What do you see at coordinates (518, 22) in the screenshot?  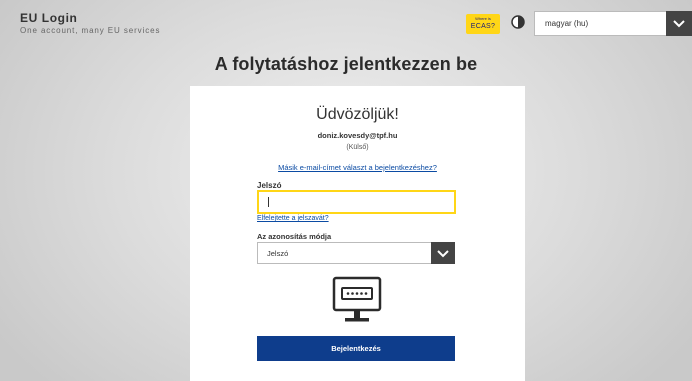 I see `contrast-icon` at bounding box center [518, 22].